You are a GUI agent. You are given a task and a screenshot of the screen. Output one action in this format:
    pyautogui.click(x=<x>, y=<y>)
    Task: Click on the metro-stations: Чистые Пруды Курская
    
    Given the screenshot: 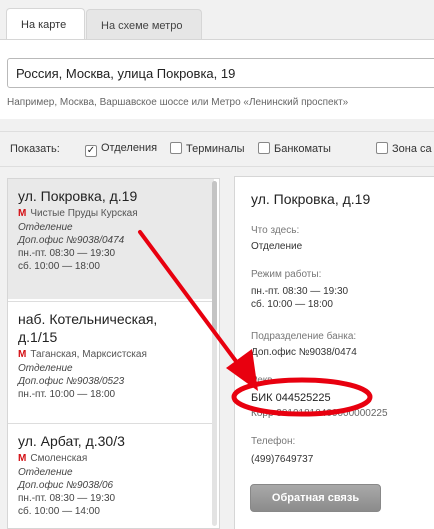 What is the action you would take?
    pyautogui.click(x=84, y=213)
    